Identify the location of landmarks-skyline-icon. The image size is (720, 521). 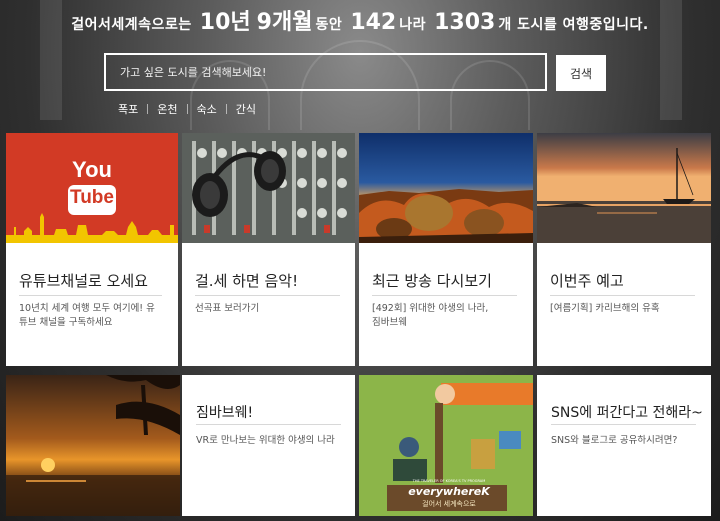
(92, 228).